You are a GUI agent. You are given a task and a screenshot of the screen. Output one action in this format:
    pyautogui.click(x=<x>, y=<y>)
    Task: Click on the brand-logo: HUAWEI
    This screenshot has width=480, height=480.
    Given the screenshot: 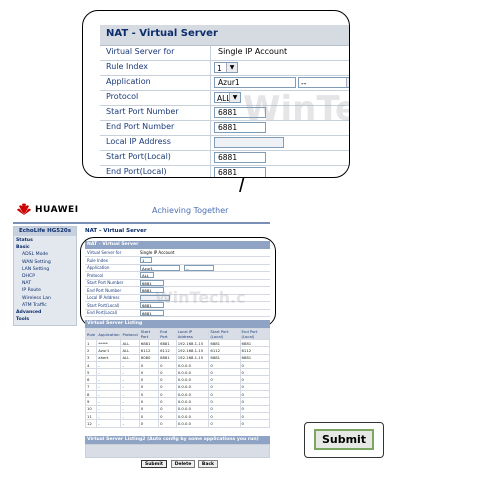 What is the action you would take?
    pyautogui.click(x=57, y=210)
    